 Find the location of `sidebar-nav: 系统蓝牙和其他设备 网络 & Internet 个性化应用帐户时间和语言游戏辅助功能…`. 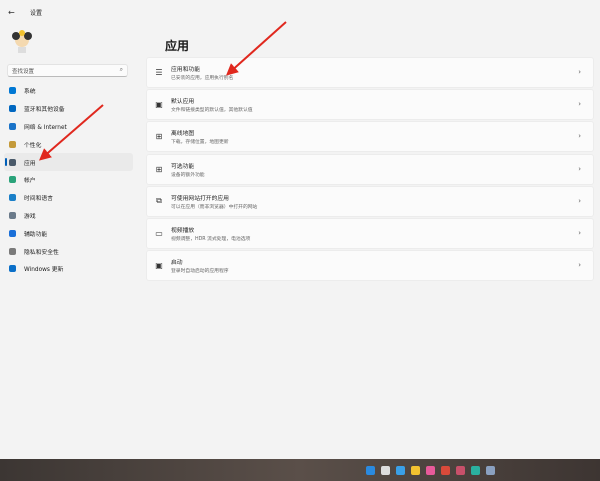

sidebar-nav: 系统蓝牙和其他设备 网络 & Internet 个性化应用帐户时间和语言游戏辅助功能… is located at coordinates (68, 180).